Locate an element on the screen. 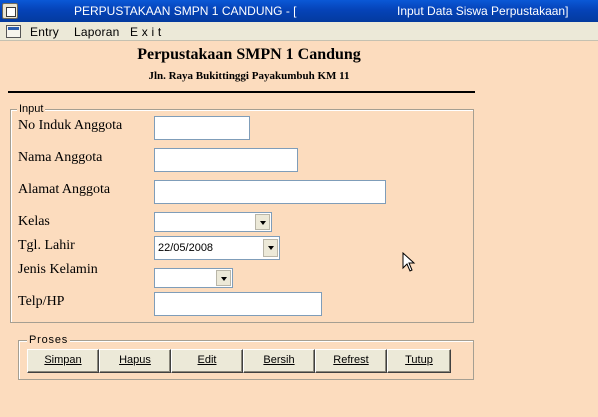 The image size is (598, 417). refrest-button: Refrest is located at coordinates (351, 361).